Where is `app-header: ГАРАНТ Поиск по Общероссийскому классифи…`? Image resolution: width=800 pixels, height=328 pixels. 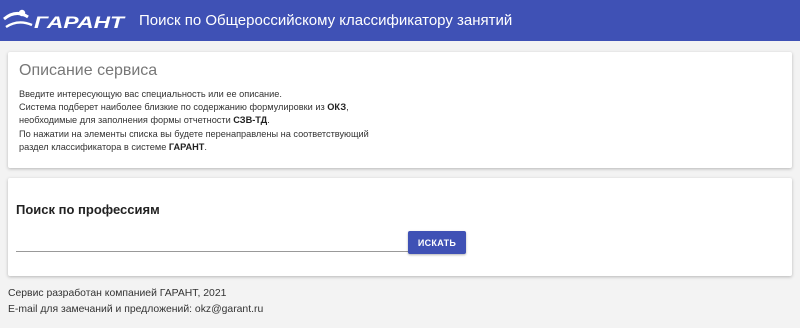
app-header: ГАРАНТ Поиск по Общероссийскому классифи… is located at coordinates (400, 20).